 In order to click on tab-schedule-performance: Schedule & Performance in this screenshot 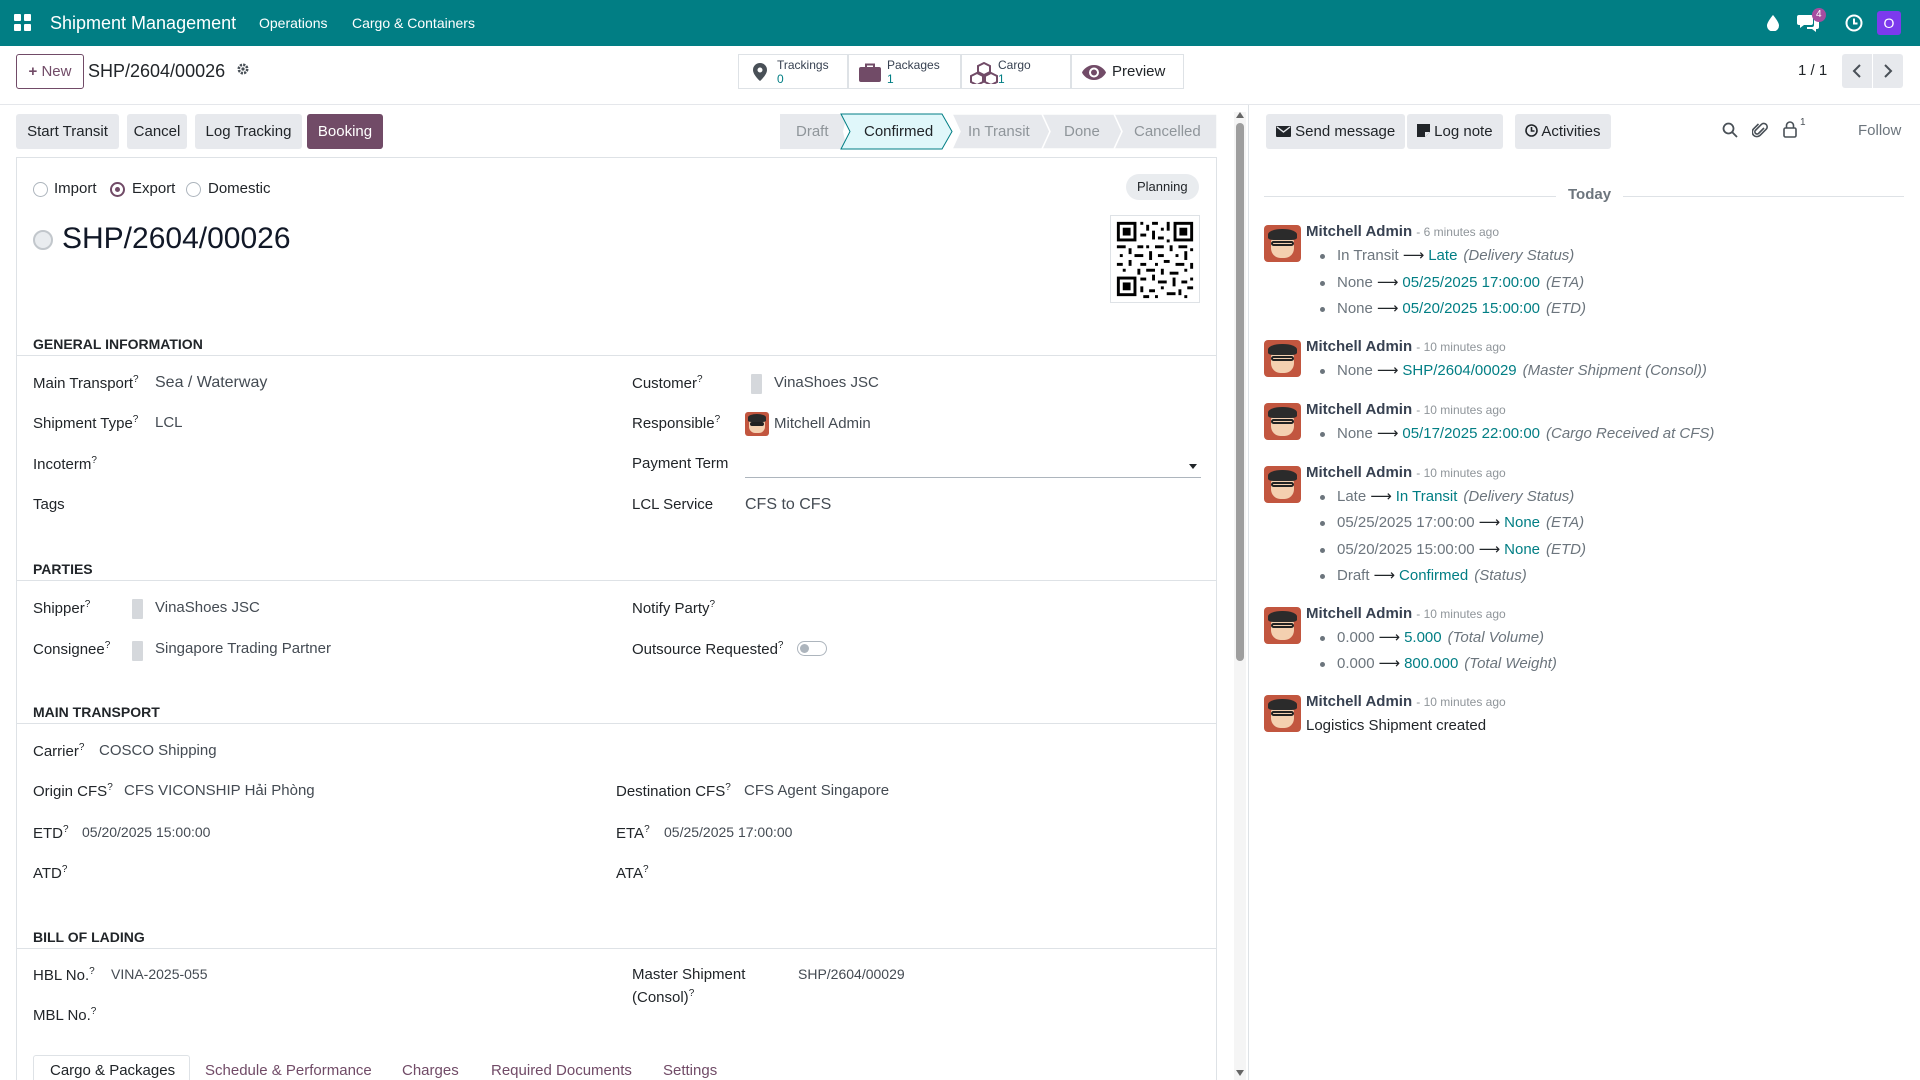, I will do `click(288, 1070)`.